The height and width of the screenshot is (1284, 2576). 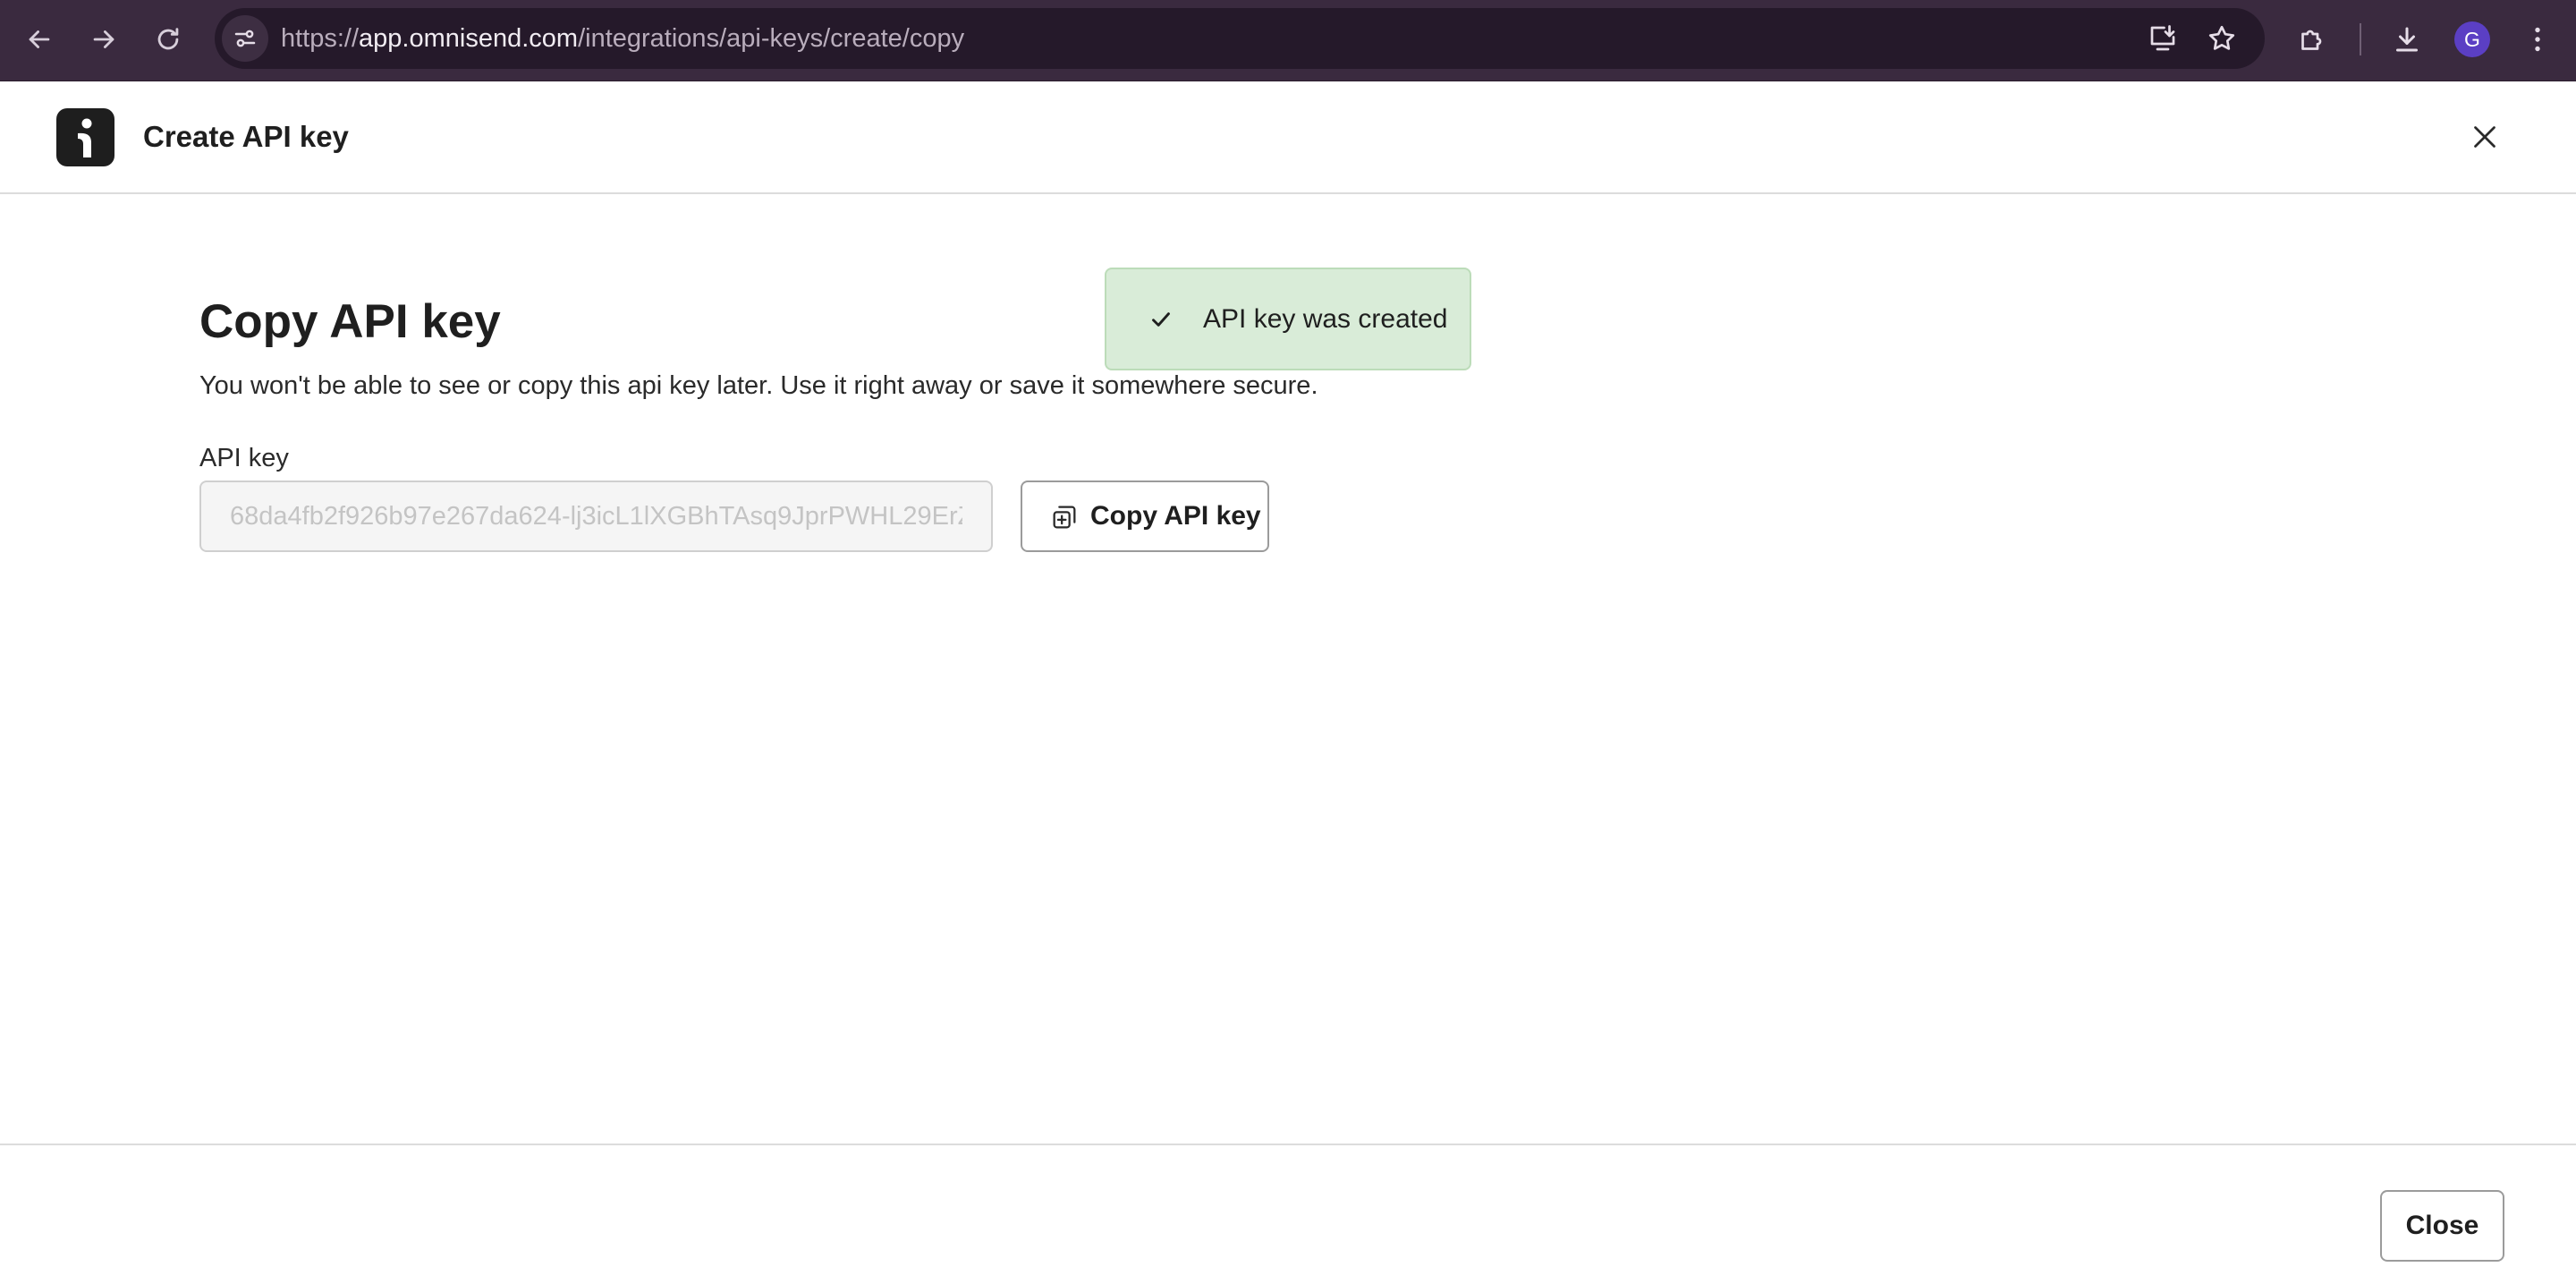 I want to click on copy-icon, so click(x=1064, y=517).